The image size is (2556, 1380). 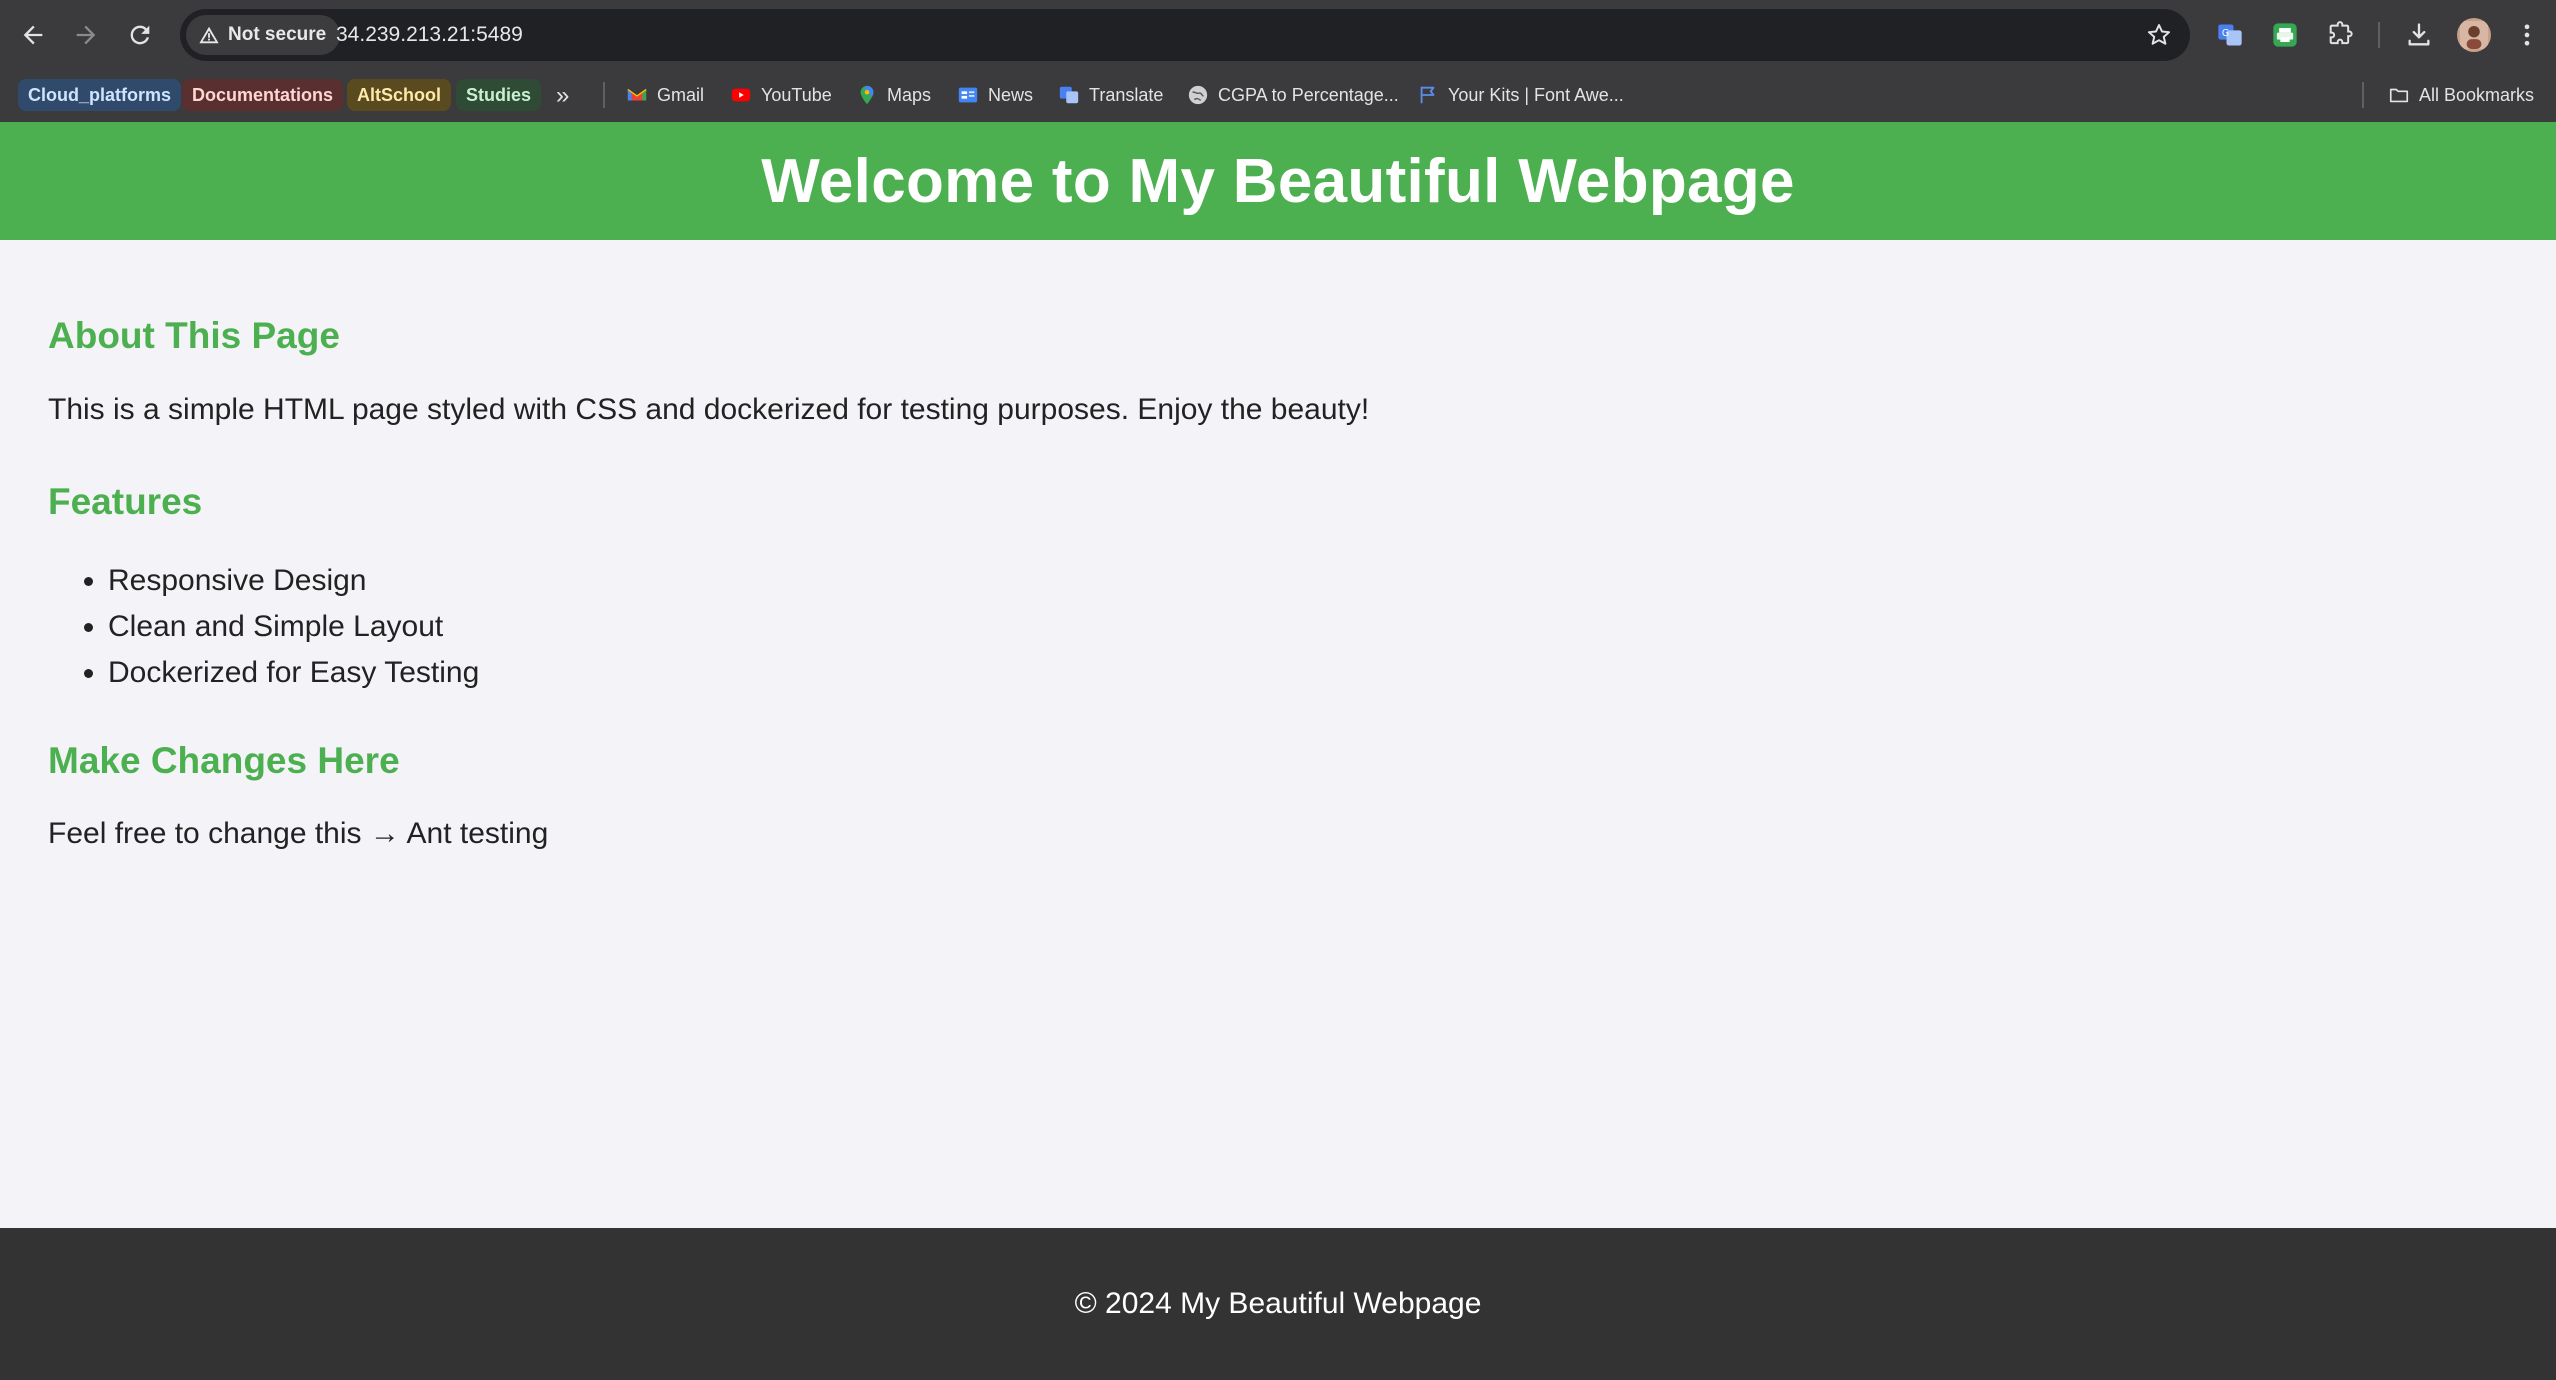 I want to click on bookmark-group-studies: Studies, so click(x=499, y=95).